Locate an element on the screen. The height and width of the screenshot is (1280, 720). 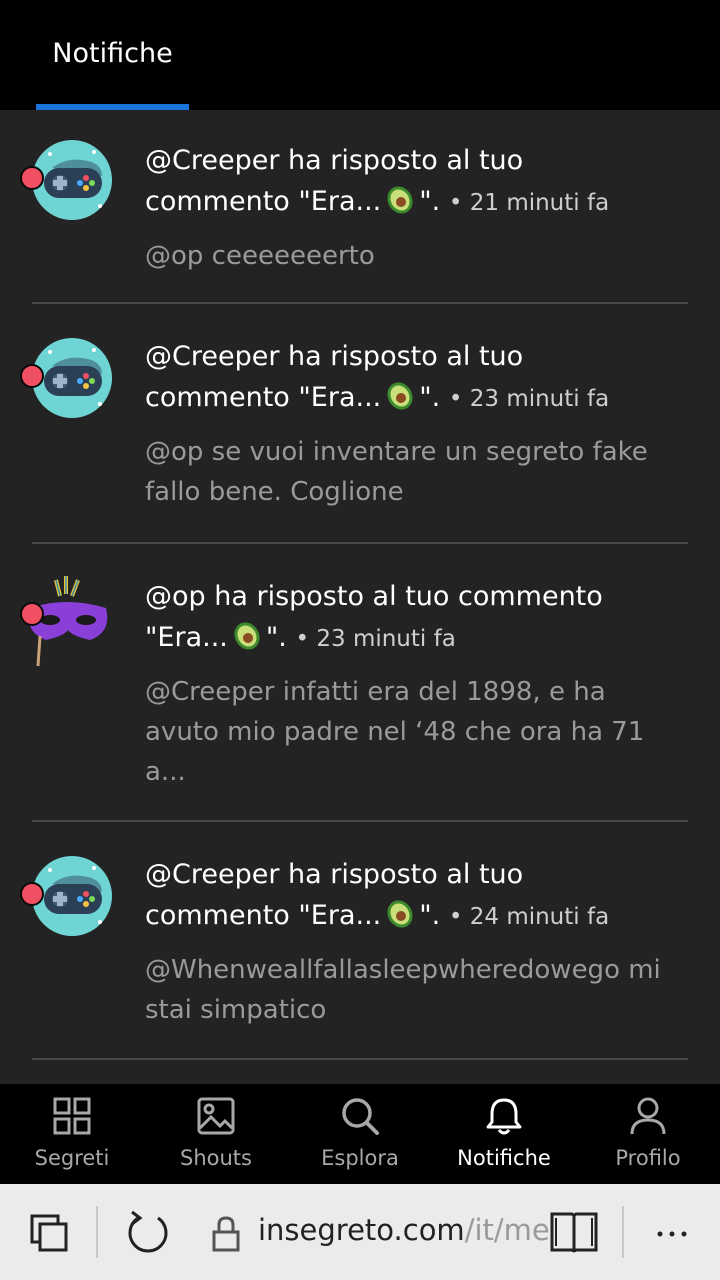
url-text: insegreto.com/it/me is located at coordinates (404, 1230).